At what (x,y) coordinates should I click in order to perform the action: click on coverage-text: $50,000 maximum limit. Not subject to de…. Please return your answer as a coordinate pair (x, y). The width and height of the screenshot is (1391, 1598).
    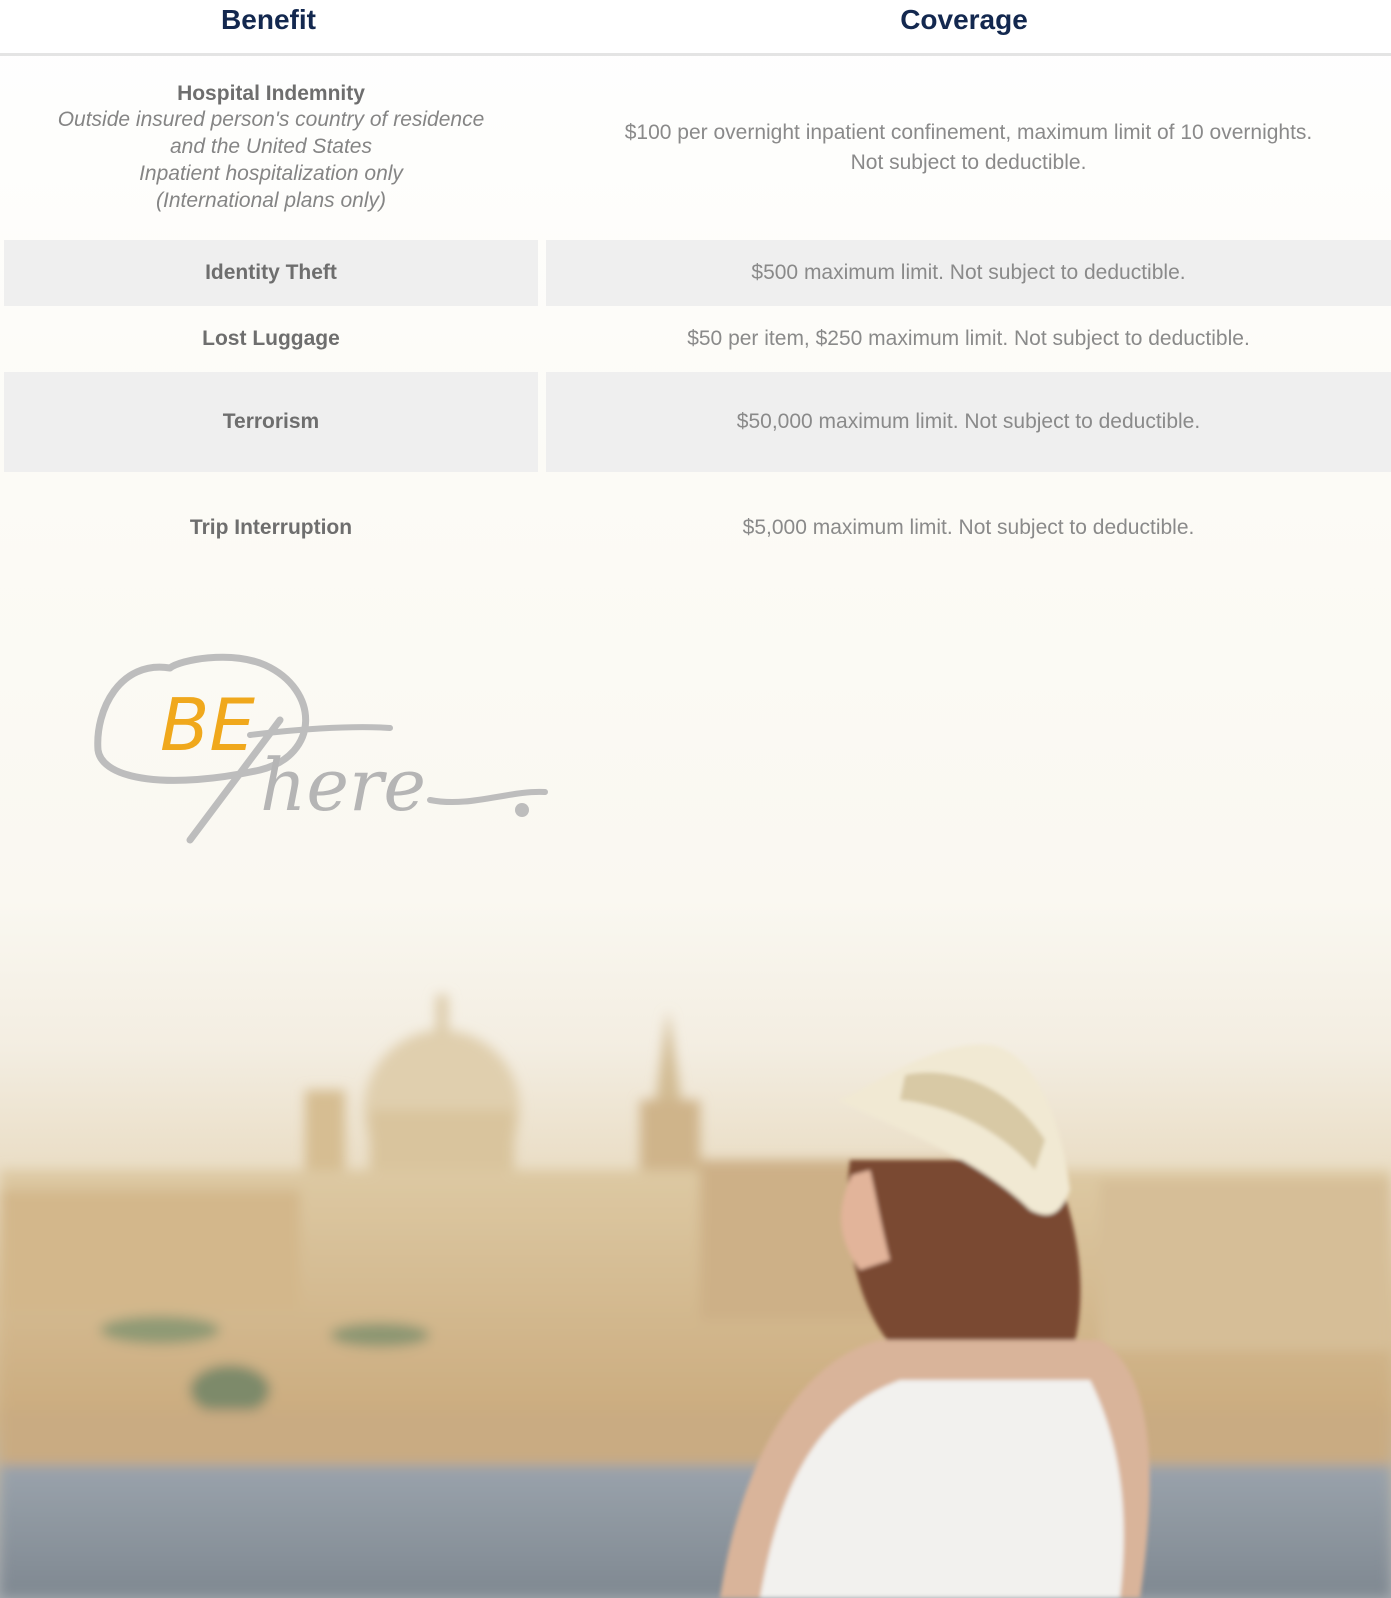
    Looking at the image, I should click on (968, 421).